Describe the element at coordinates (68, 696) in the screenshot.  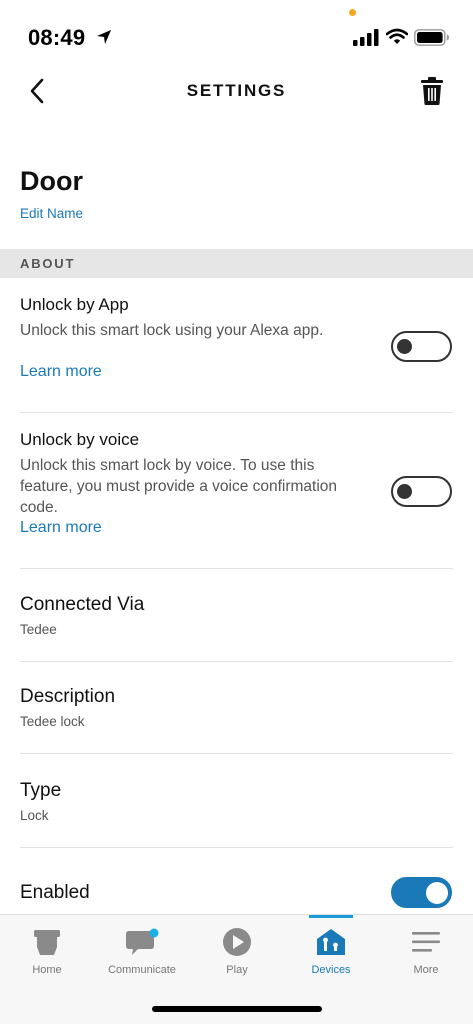
I see `description-label: Description` at that location.